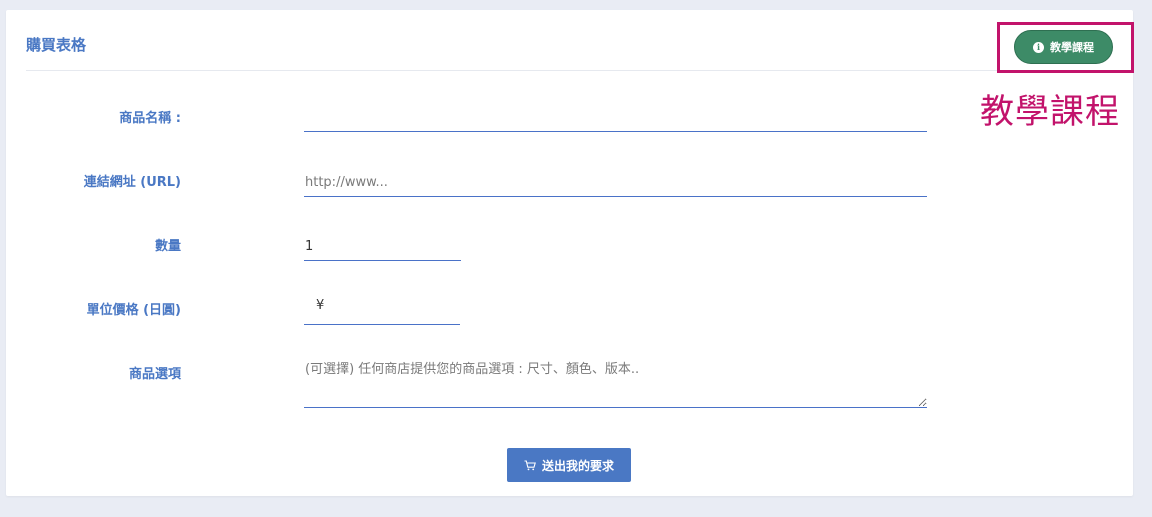  What do you see at coordinates (150, 118) in the screenshot?
I see `product-name-label: 商品名稱 :` at bounding box center [150, 118].